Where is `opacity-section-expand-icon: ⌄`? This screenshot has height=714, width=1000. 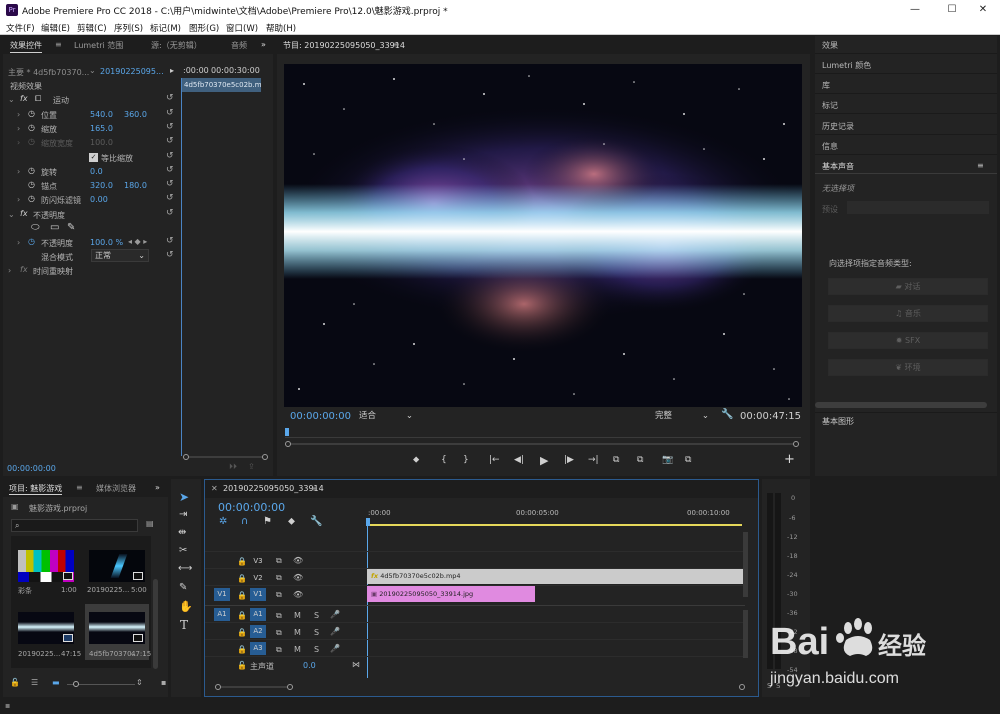
opacity-section-expand-icon: ⌄ is located at coordinates (11, 214).